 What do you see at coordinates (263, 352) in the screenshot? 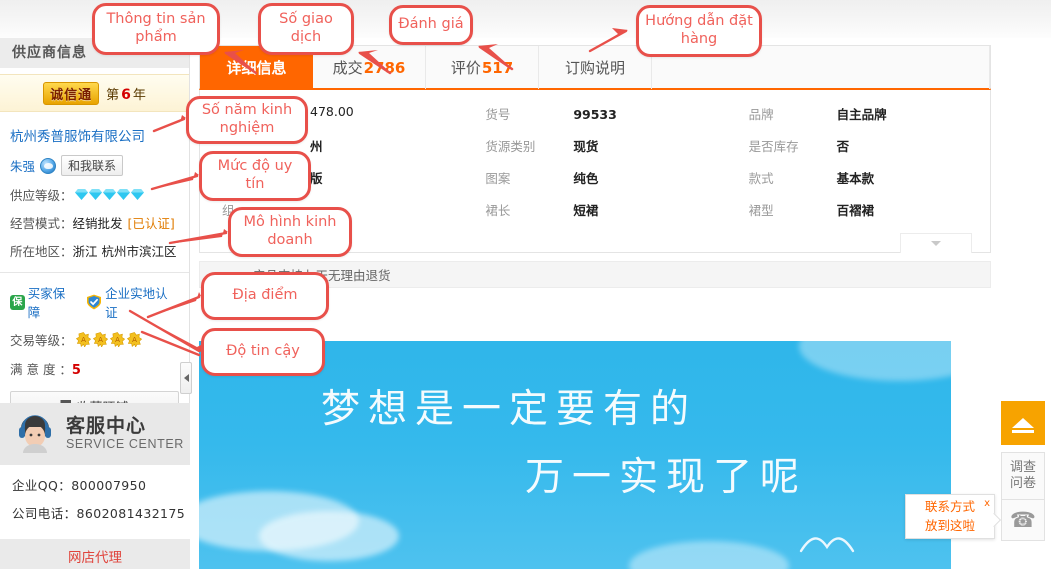
I see `annotation-trust-level: Độ tin cậy` at bounding box center [263, 352].